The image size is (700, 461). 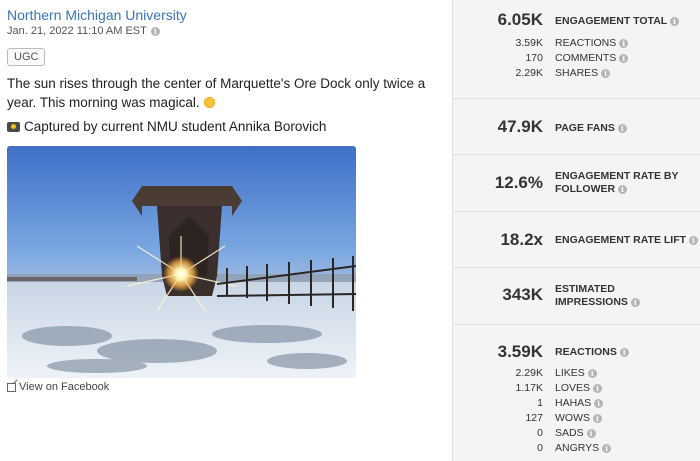 I want to click on post-date-text: Jan. 21, 2022 11:10 AM EST, so click(x=77, y=31).